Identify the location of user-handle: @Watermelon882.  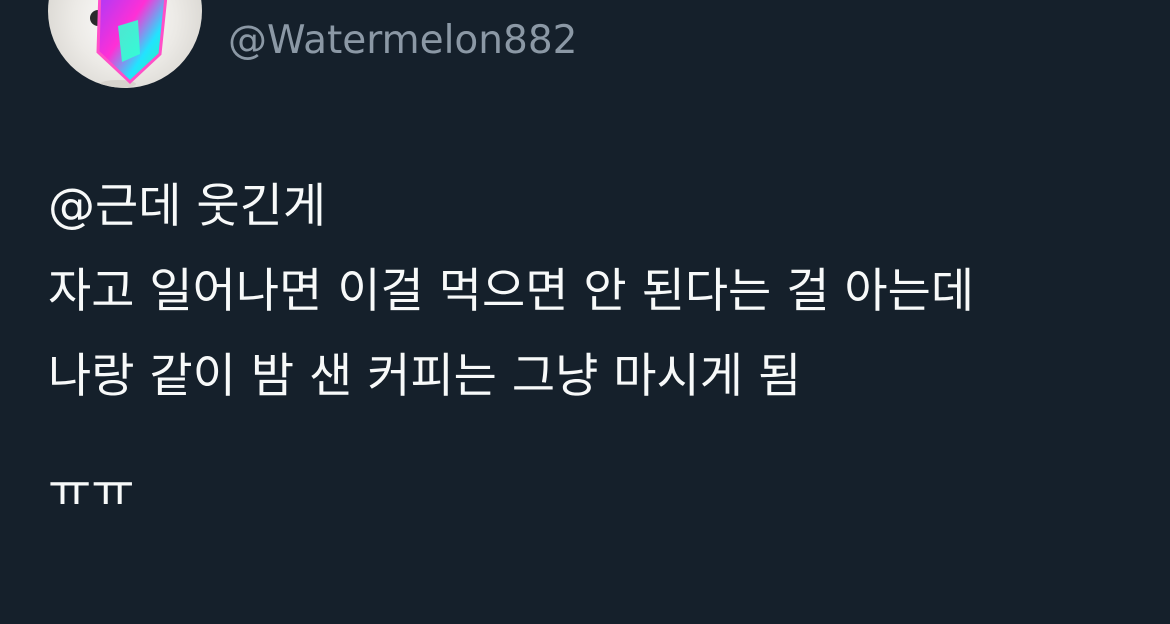
(402, 41).